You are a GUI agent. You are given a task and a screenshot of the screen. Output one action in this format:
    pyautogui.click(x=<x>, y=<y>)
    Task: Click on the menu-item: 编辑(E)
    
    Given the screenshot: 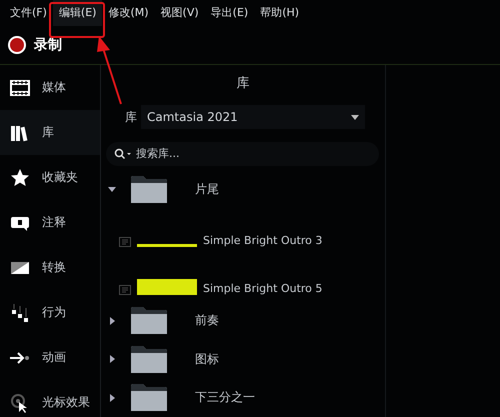 What is the action you would take?
    pyautogui.click(x=77, y=13)
    